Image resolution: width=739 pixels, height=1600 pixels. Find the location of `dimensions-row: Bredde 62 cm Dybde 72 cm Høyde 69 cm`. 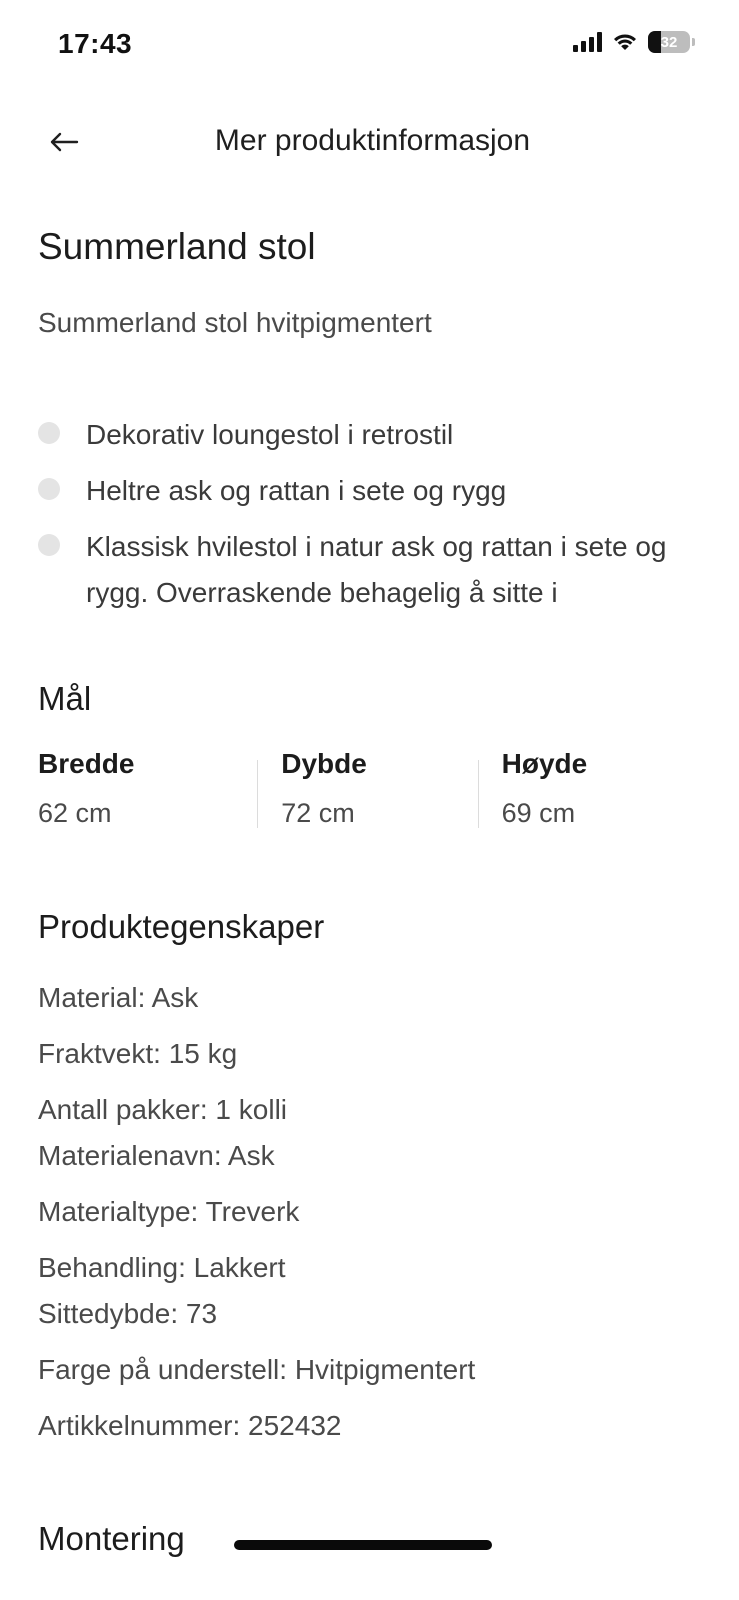

dimensions-row: Bredde 62 cm Dybde 72 cm Høyde 69 cm is located at coordinates (368, 788).